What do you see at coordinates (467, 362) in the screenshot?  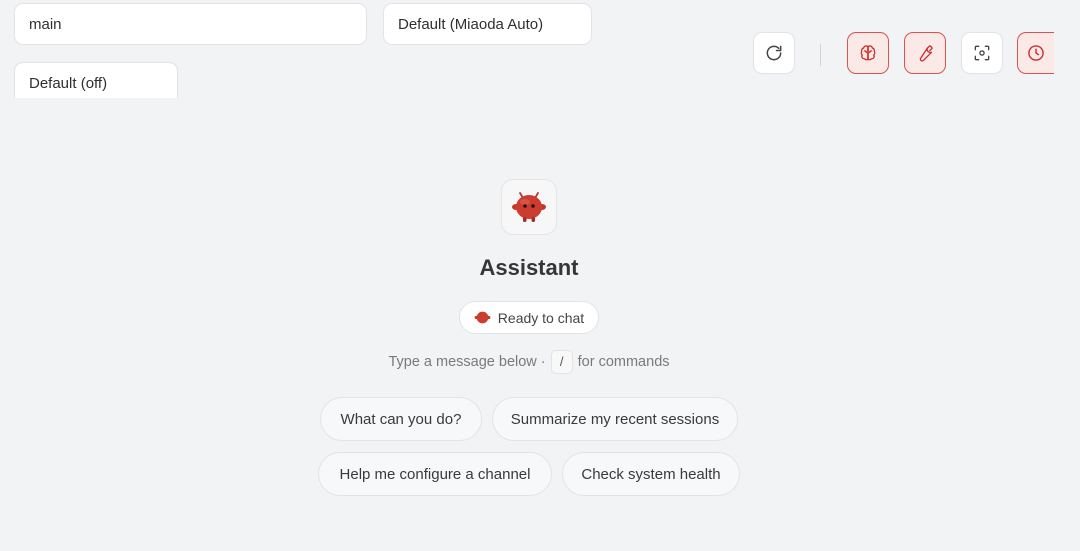 I see `hint-text-before: Type a message below ·` at bounding box center [467, 362].